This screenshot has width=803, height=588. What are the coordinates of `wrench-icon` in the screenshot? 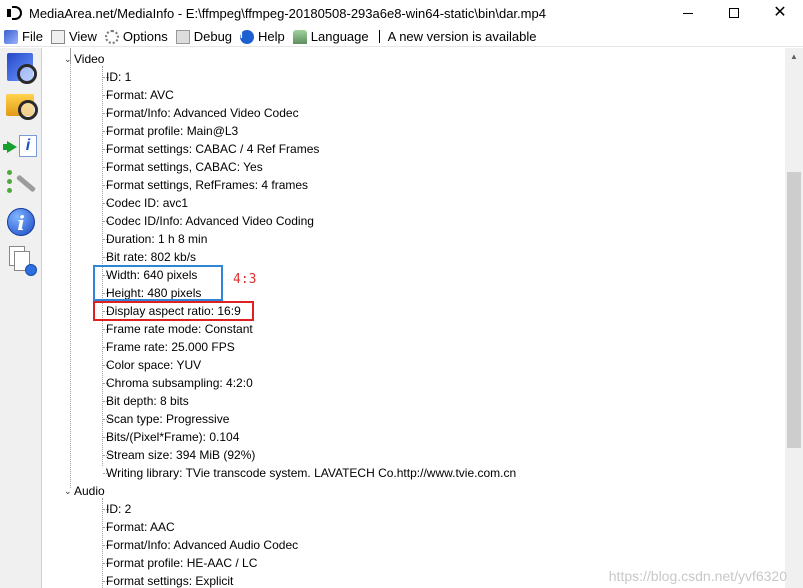 It's located at (21, 182).